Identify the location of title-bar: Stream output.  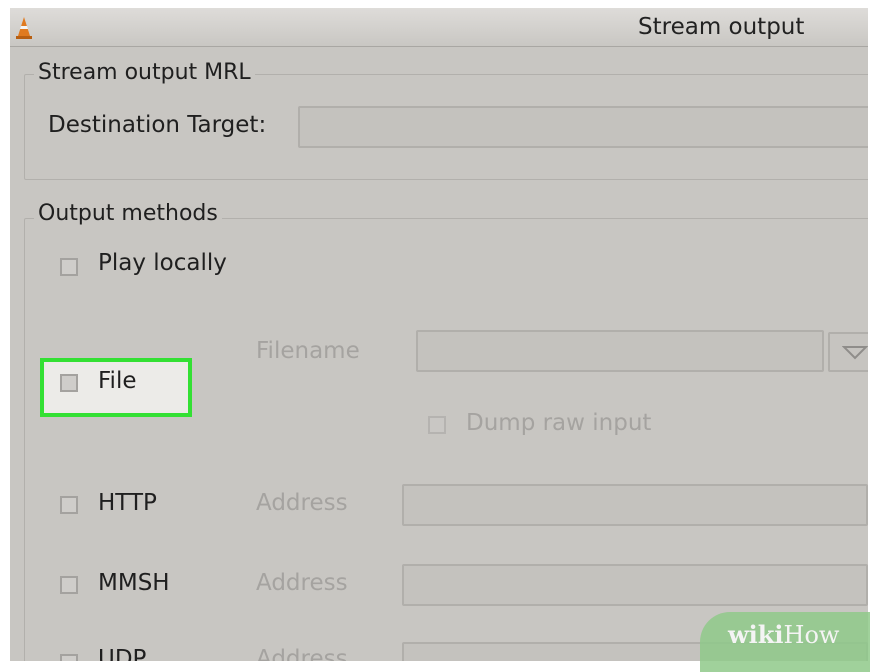
(439, 27).